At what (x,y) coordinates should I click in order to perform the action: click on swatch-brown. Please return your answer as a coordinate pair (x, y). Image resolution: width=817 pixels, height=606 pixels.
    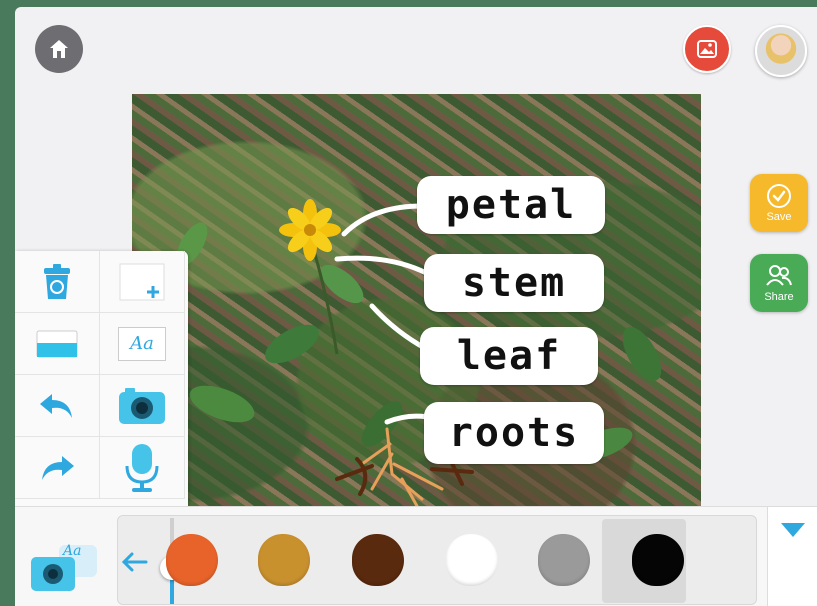
    Looking at the image, I should click on (378, 560).